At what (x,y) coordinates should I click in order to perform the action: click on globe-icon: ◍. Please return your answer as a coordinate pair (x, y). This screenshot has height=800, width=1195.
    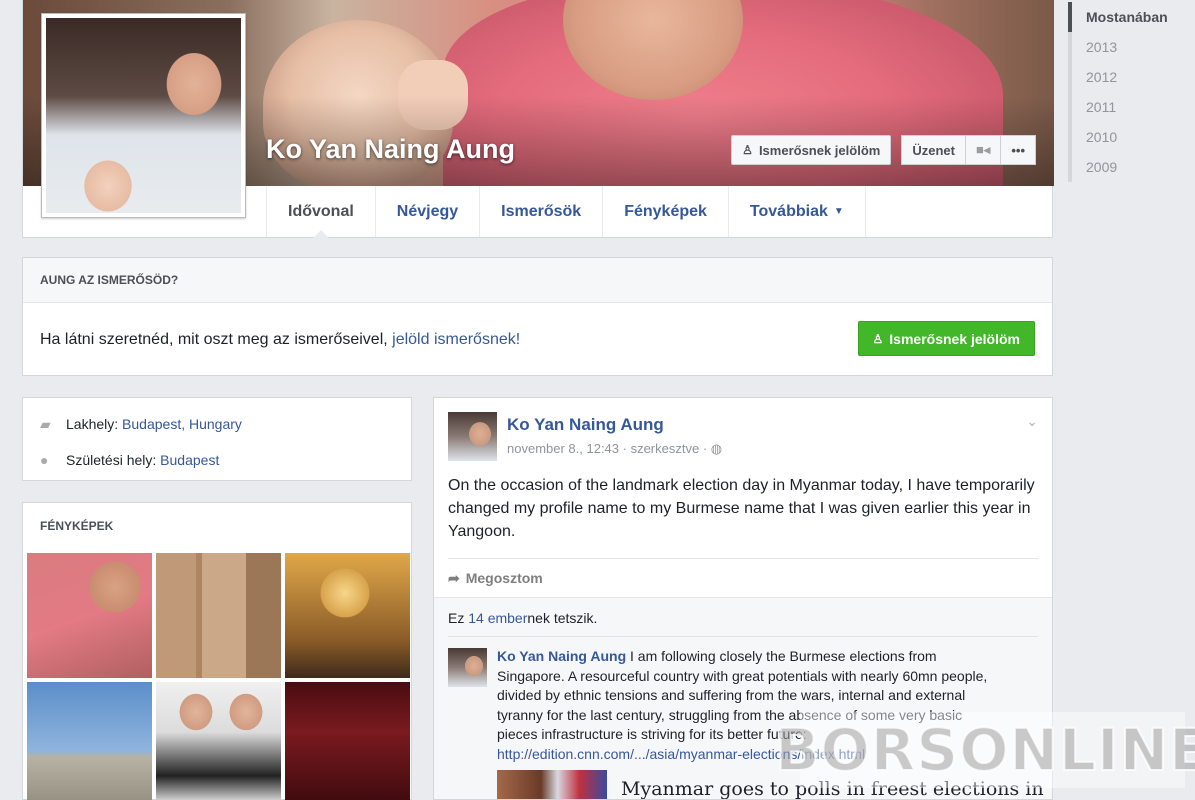
    Looking at the image, I should click on (716, 448).